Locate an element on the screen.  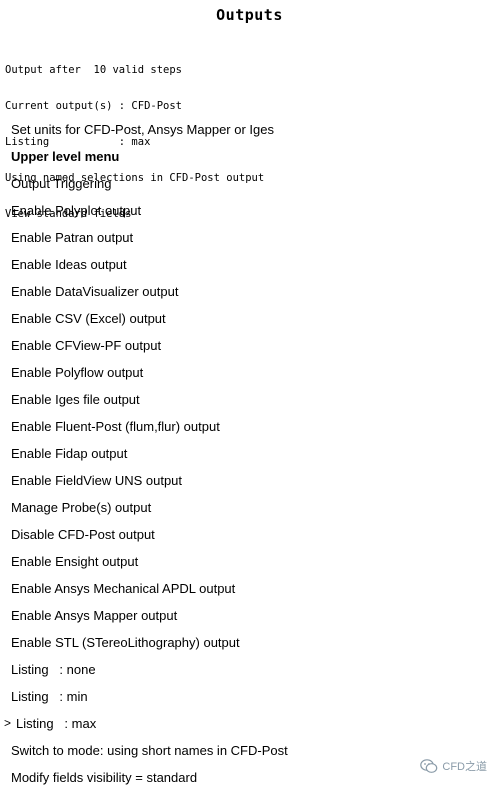
menu-item-enable-stl: Enable STL (STereoLithography) output is located at coordinates (249, 642).